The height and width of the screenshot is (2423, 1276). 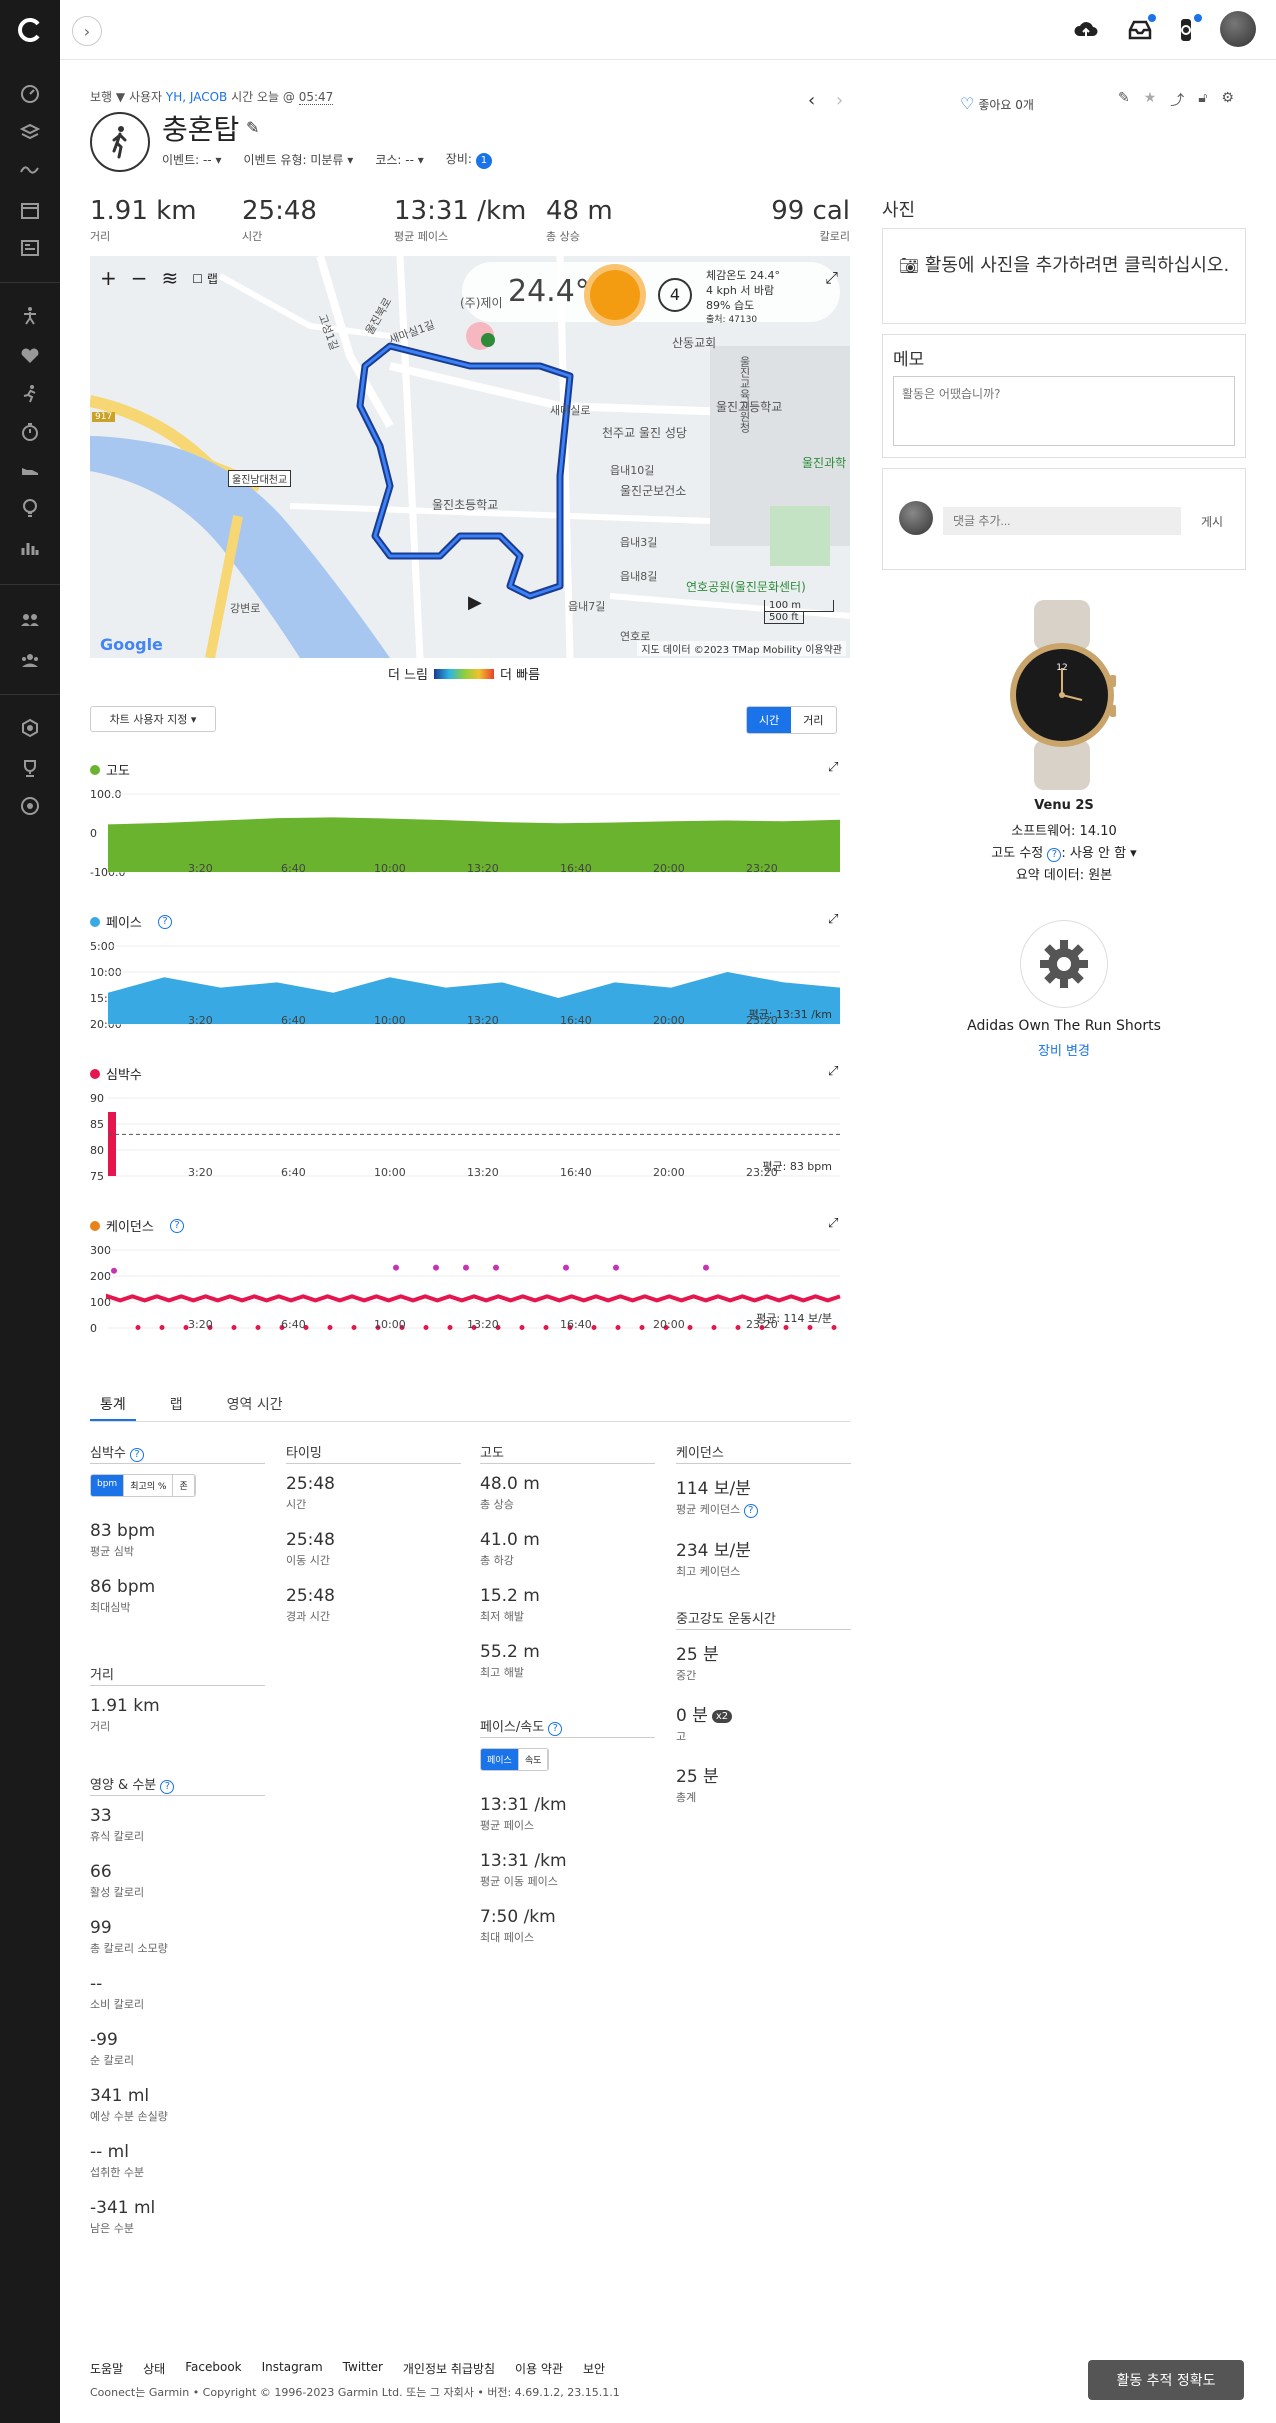 What do you see at coordinates (153, 719) in the screenshot?
I see `customize-charts-button: 차트 사용자 지정 ▾` at bounding box center [153, 719].